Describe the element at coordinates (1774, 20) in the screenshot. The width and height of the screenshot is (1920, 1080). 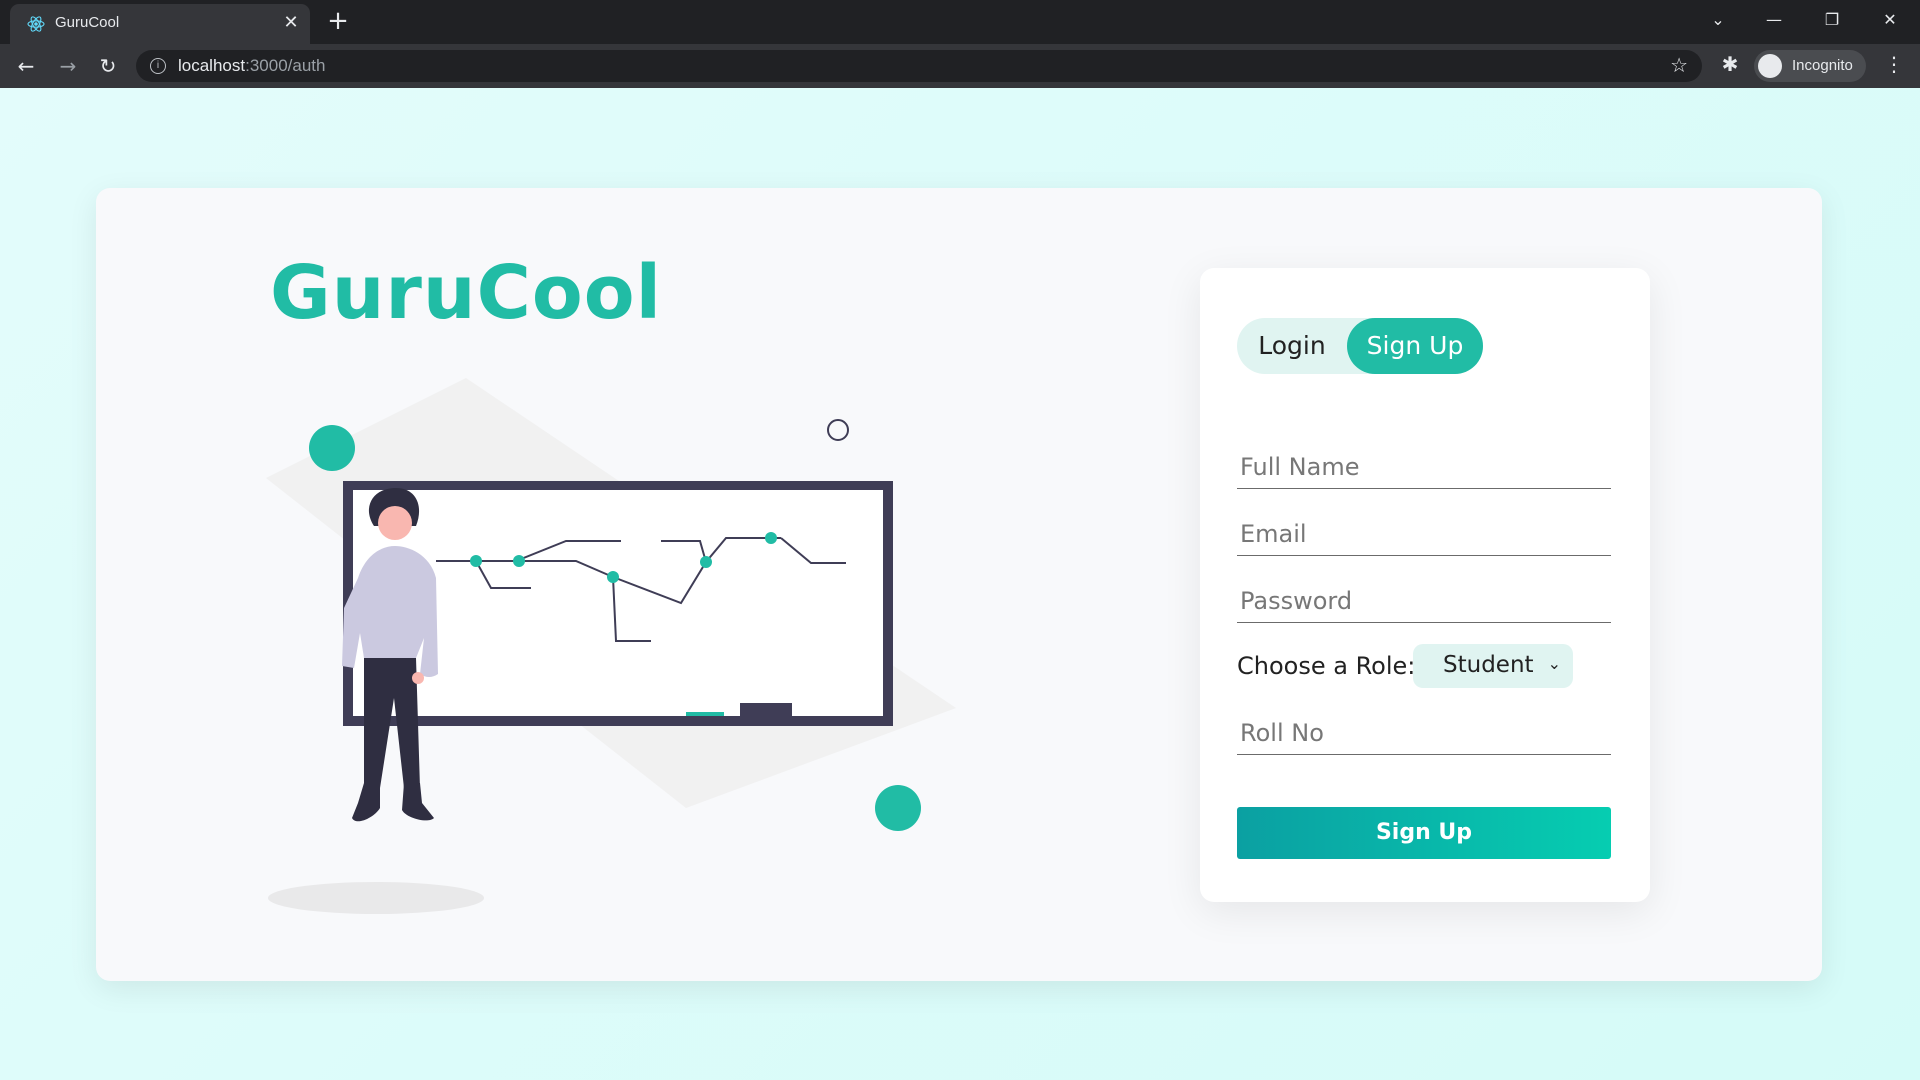
I see `minimize-icon: —` at that location.